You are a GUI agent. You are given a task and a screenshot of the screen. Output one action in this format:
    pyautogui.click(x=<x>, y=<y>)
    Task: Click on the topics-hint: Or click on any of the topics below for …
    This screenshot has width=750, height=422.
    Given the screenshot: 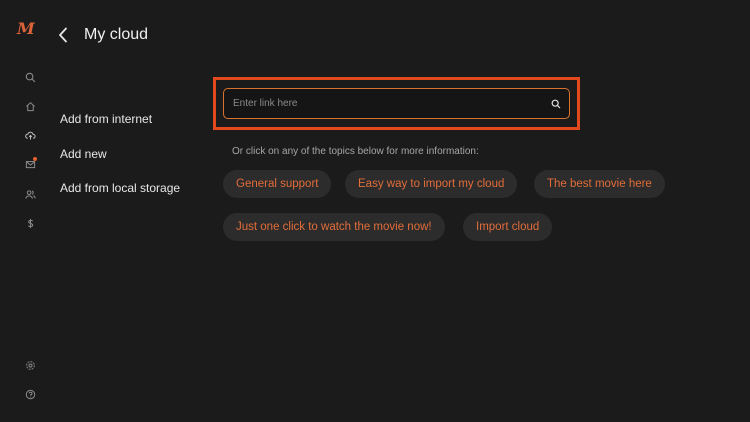 What is the action you would take?
    pyautogui.click(x=355, y=151)
    